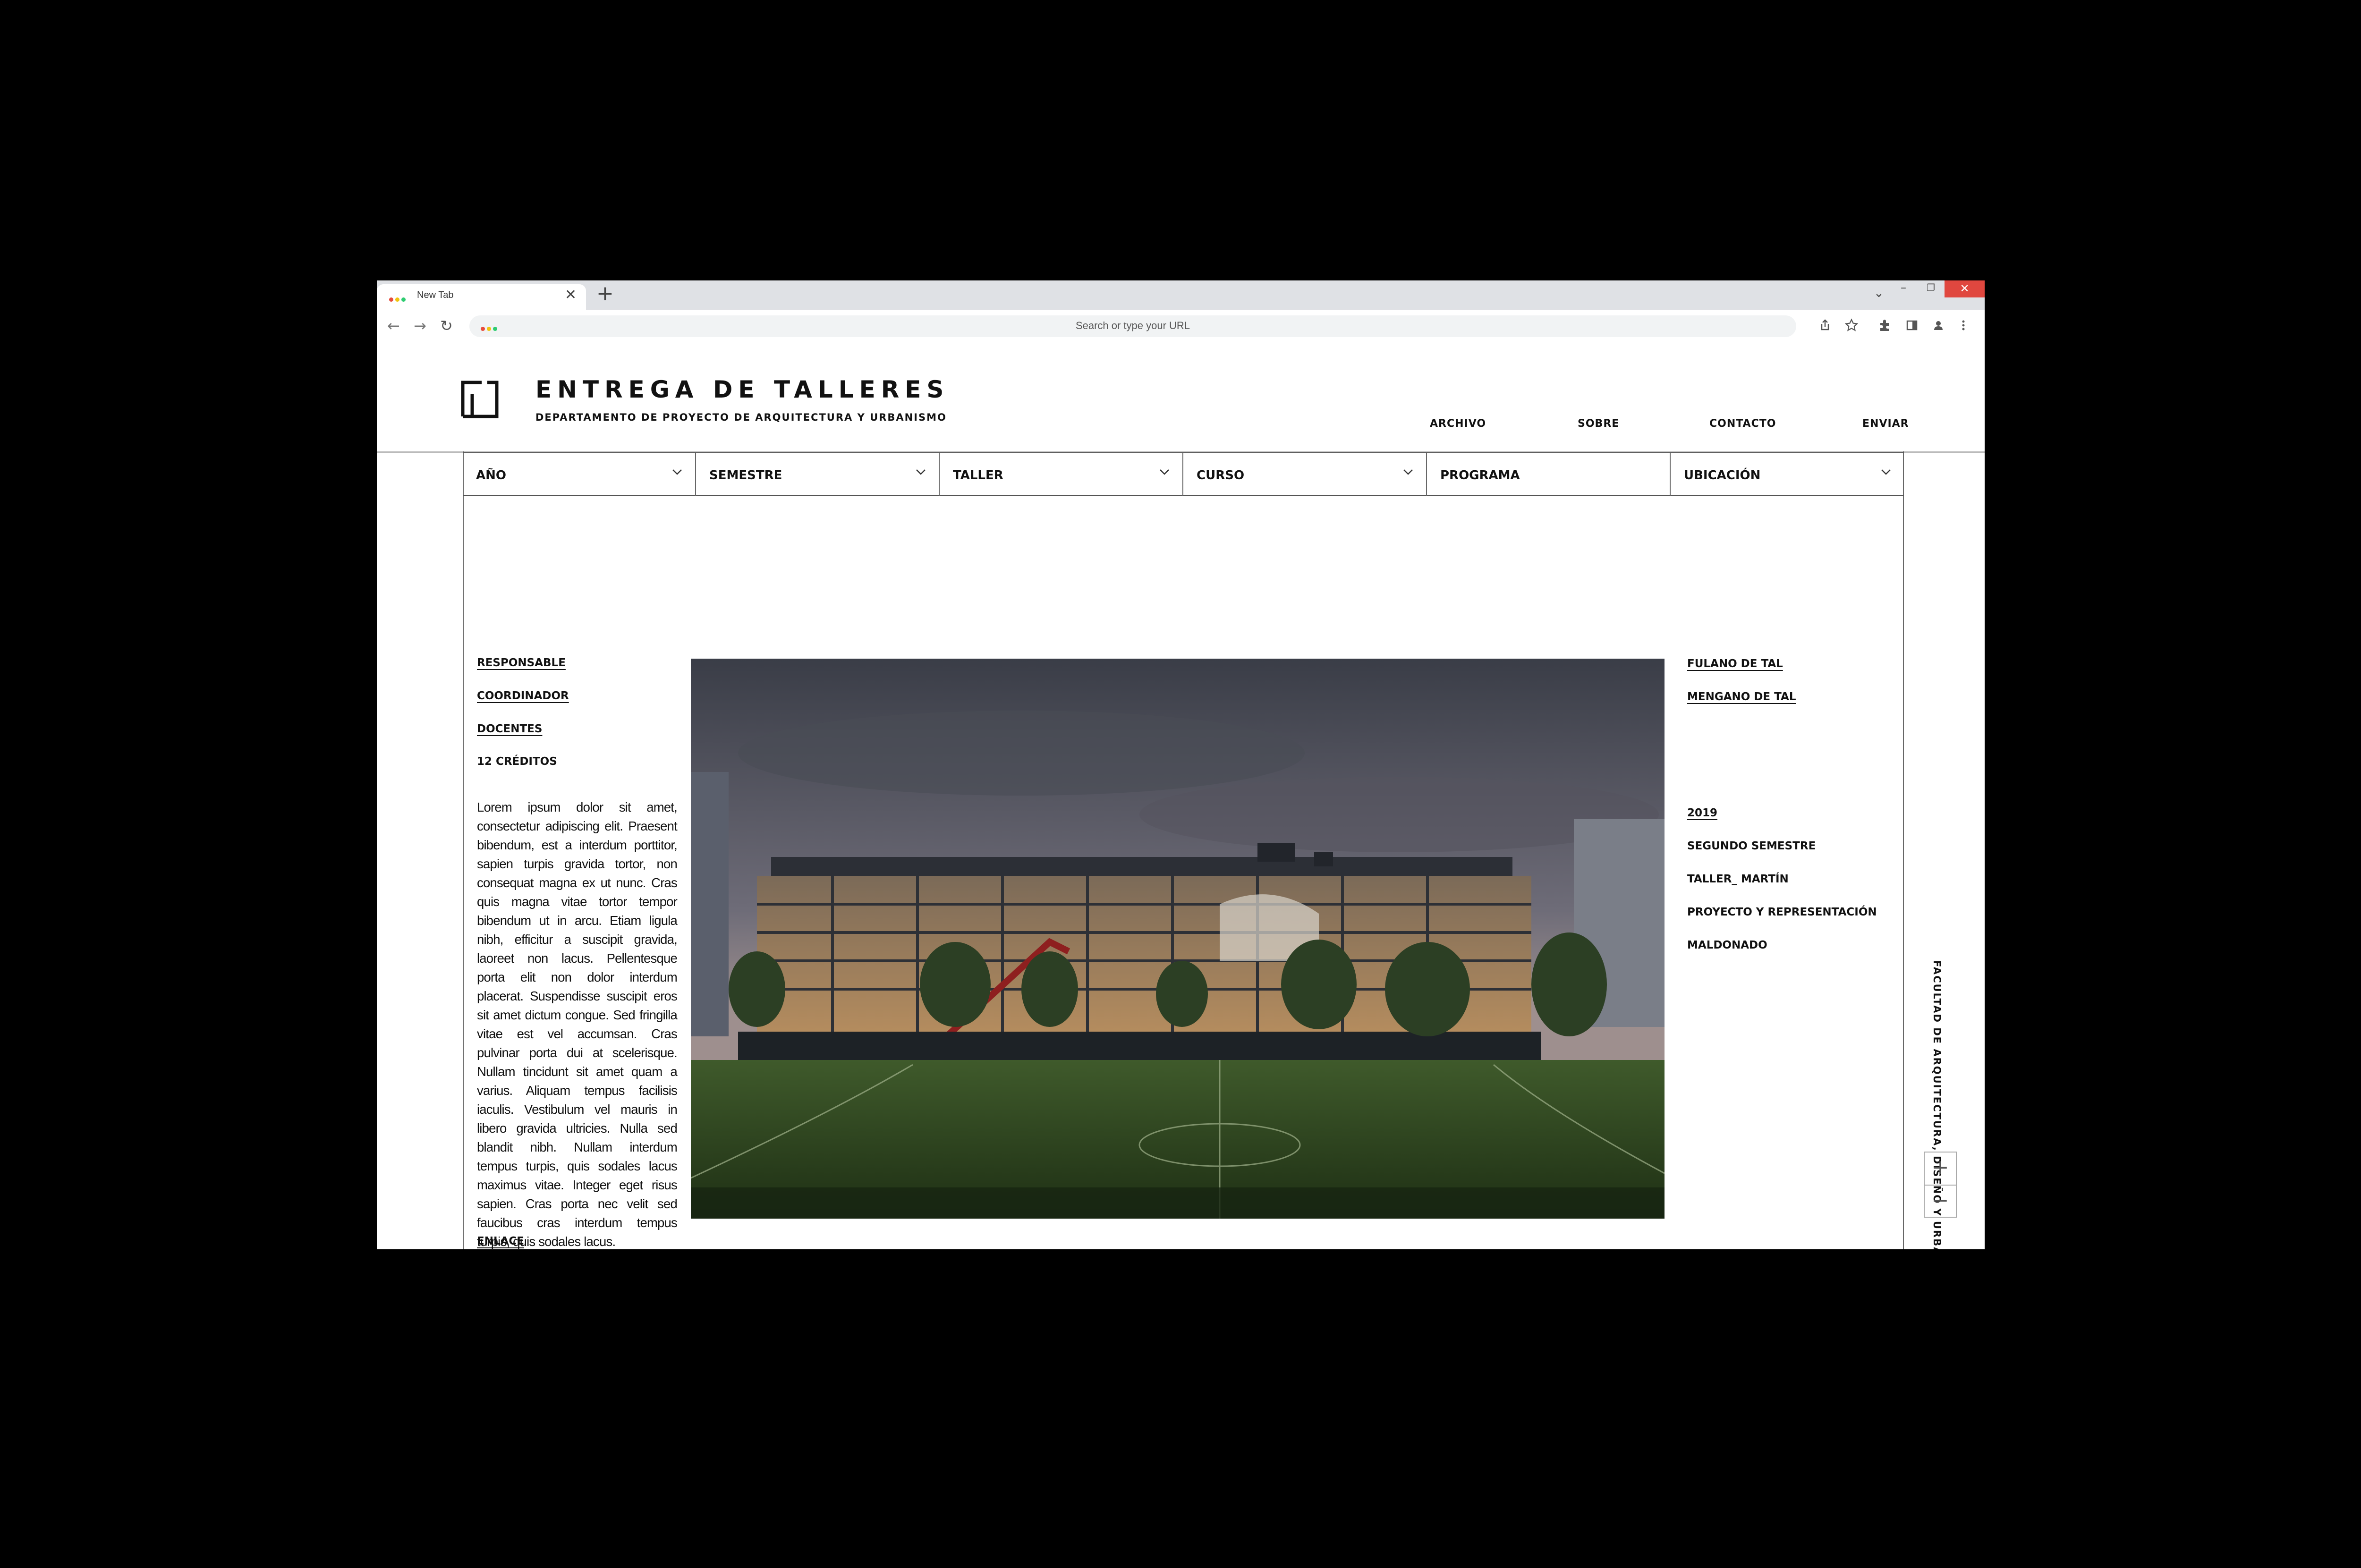 The width and height of the screenshot is (2361, 1568). I want to click on detail-semester: SEGUNDO SEMESTRE, so click(1751, 846).